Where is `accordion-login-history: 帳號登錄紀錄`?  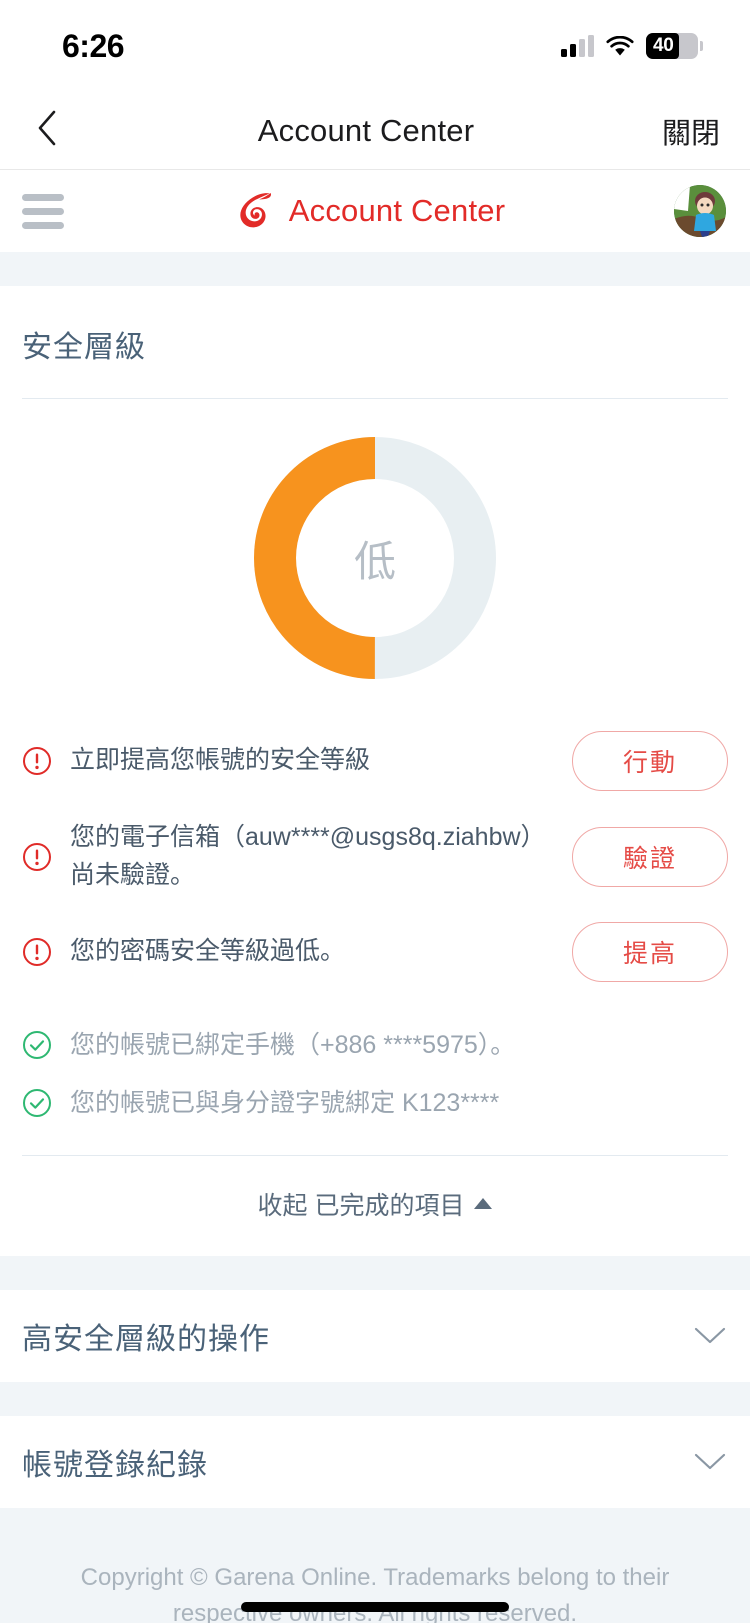
accordion-login-history: 帳號登錄紀錄 is located at coordinates (375, 1461).